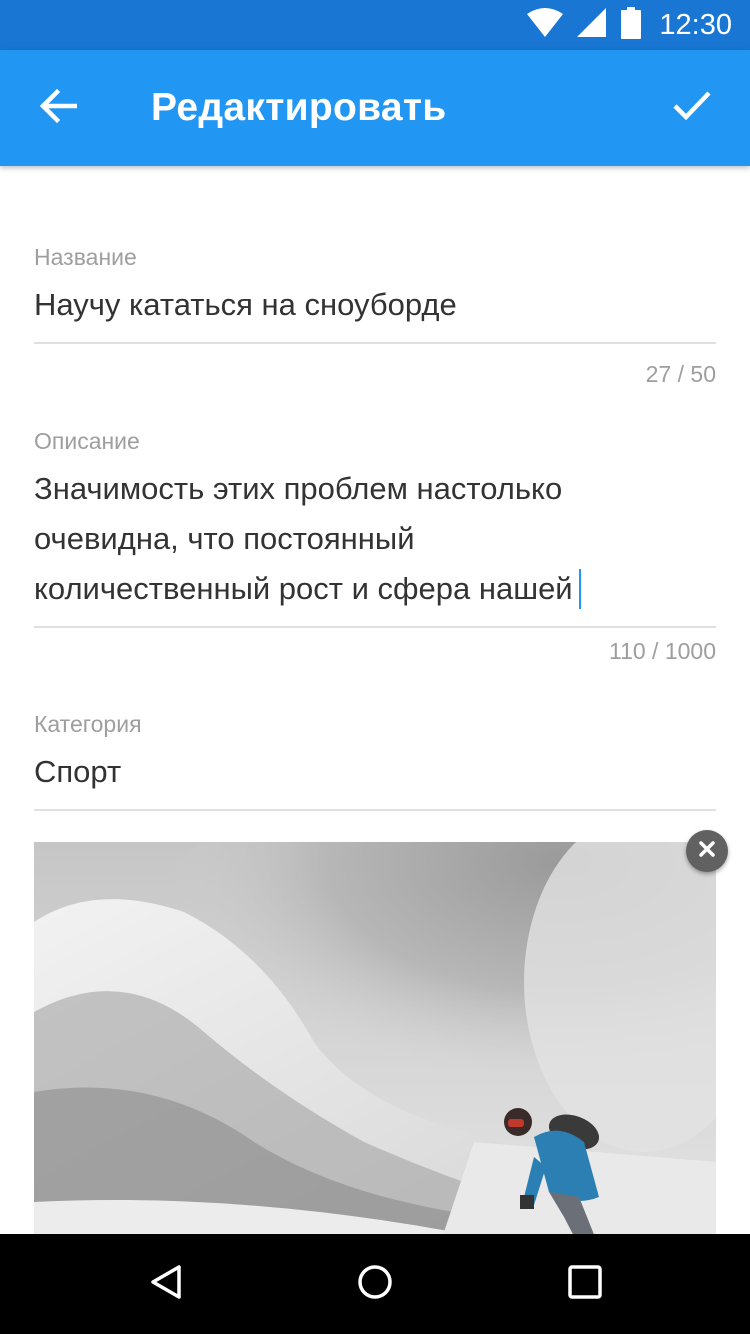 The image size is (750, 1334). I want to click on category-underline, so click(375, 810).